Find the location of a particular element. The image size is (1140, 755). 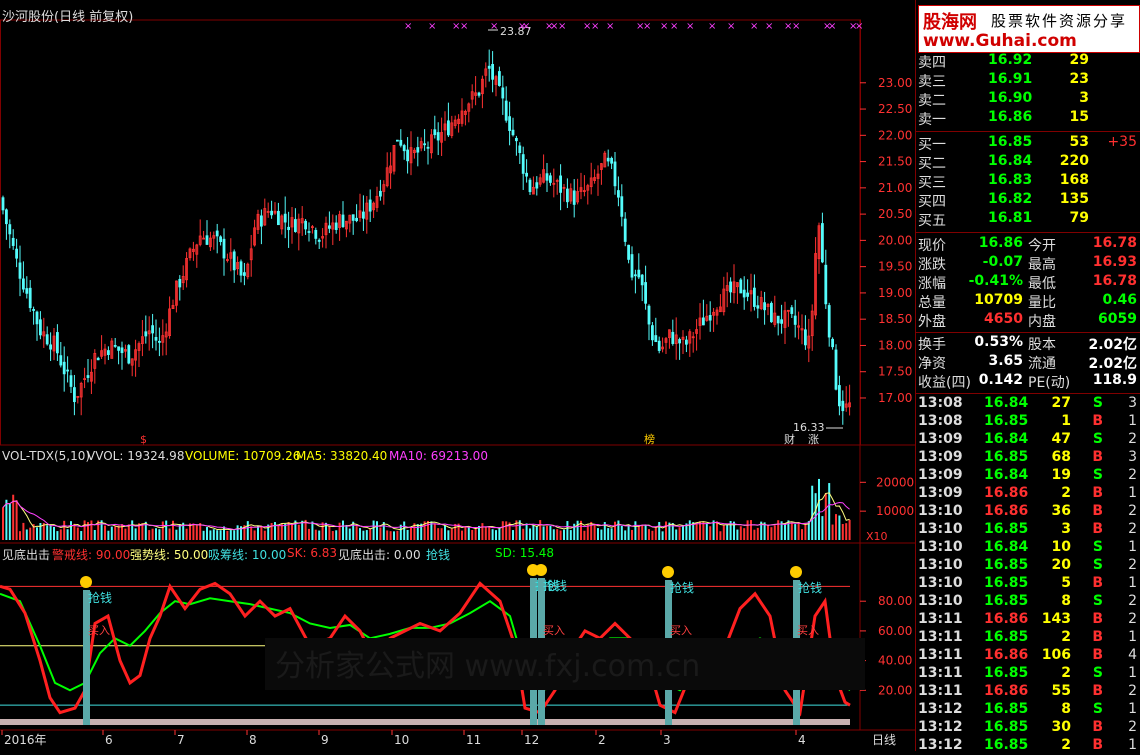

tick-volume: 1 is located at coordinates (1066, 421).